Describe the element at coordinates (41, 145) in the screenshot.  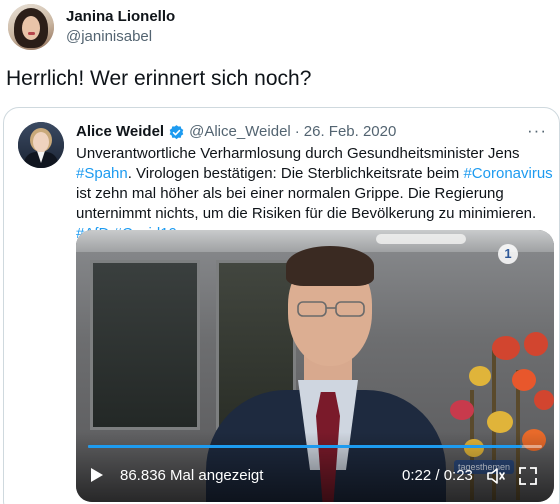
I see `quote-author-avatar` at that location.